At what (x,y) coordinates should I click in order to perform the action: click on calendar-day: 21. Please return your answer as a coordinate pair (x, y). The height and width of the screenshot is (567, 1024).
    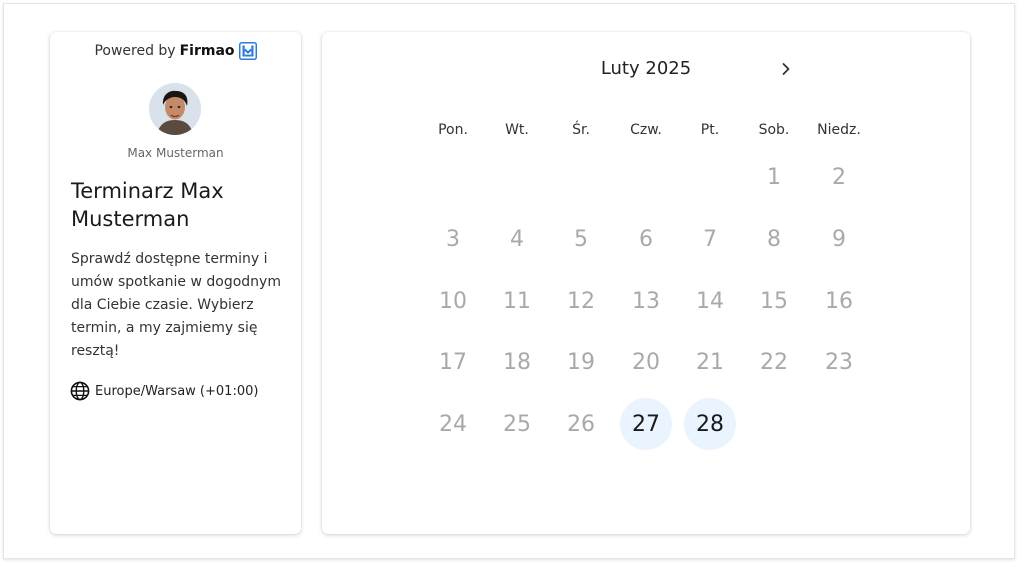
    Looking at the image, I should click on (710, 362).